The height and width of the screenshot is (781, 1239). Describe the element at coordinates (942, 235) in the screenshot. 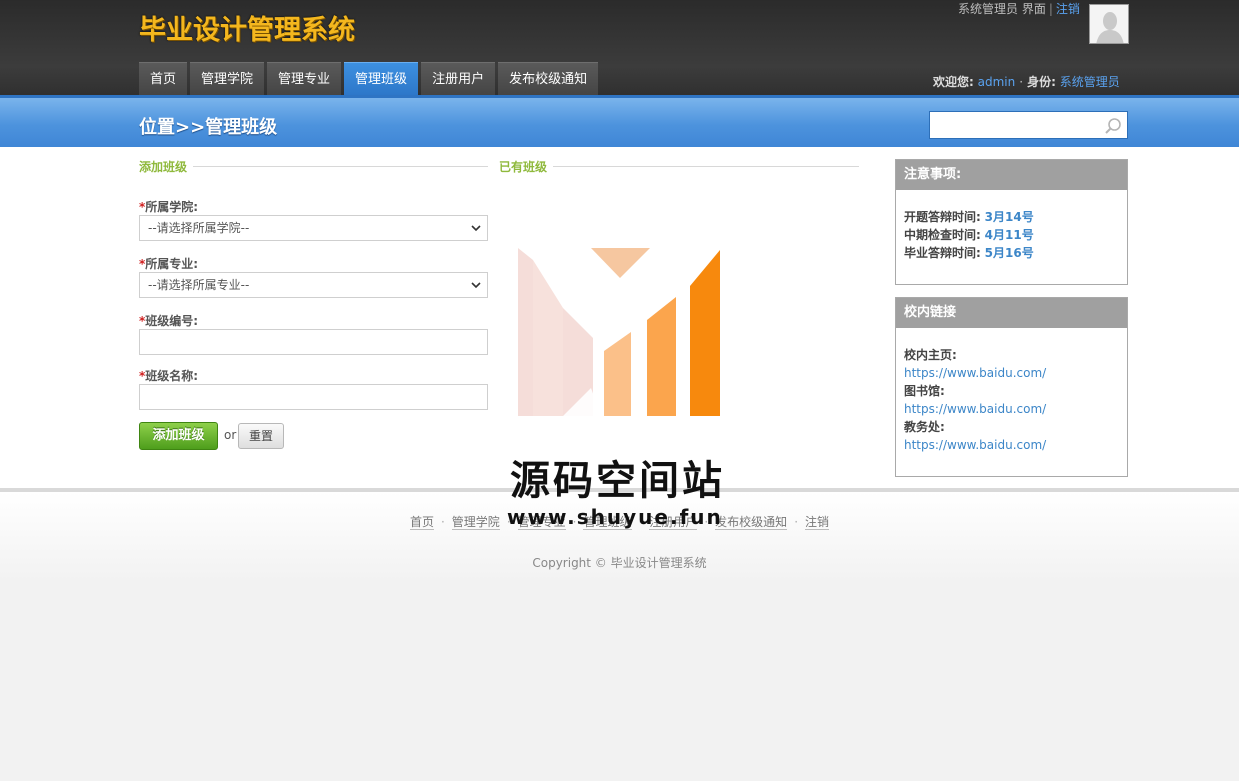

I see `notice-item-label: 中期检查时间:` at that location.